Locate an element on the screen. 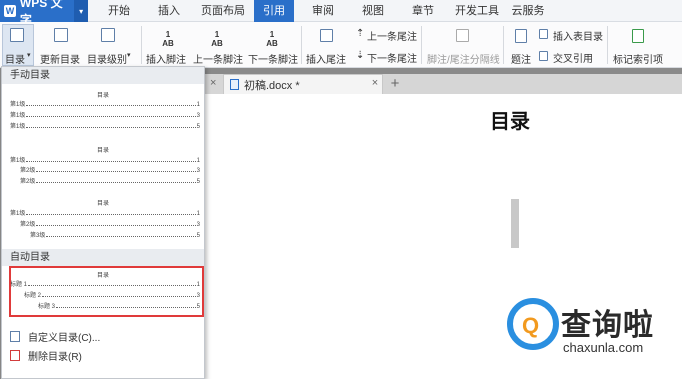 This screenshot has height=379, width=682. auto-toc-highlight-box is located at coordinates (106, 291).